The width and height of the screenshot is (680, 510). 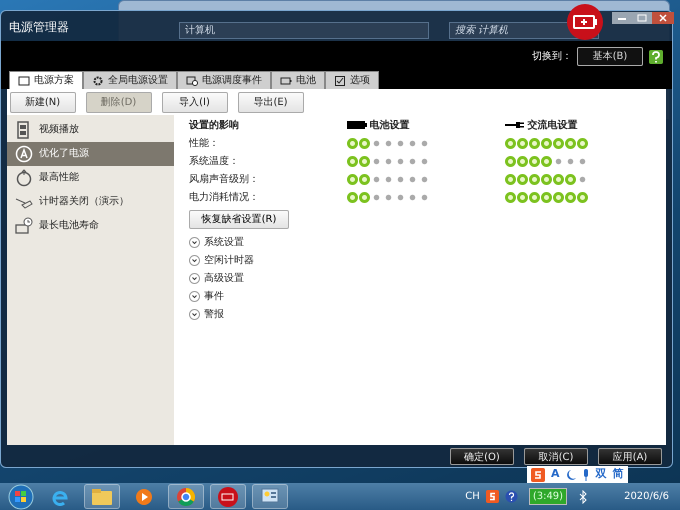 What do you see at coordinates (427, 315) in the screenshot?
I see `section-toggle: 警报` at bounding box center [427, 315].